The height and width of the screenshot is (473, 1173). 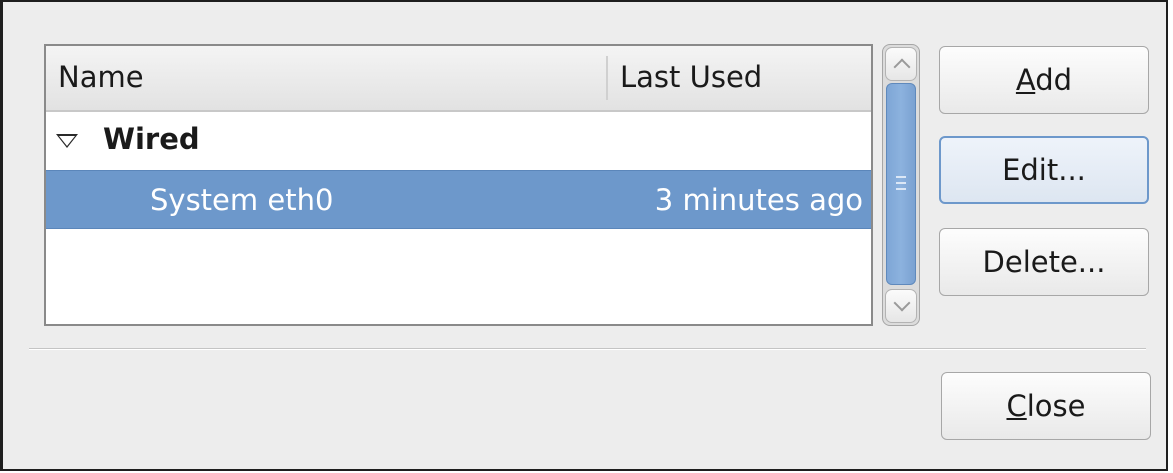 I want to click on group-label: Wired, so click(x=151, y=139).